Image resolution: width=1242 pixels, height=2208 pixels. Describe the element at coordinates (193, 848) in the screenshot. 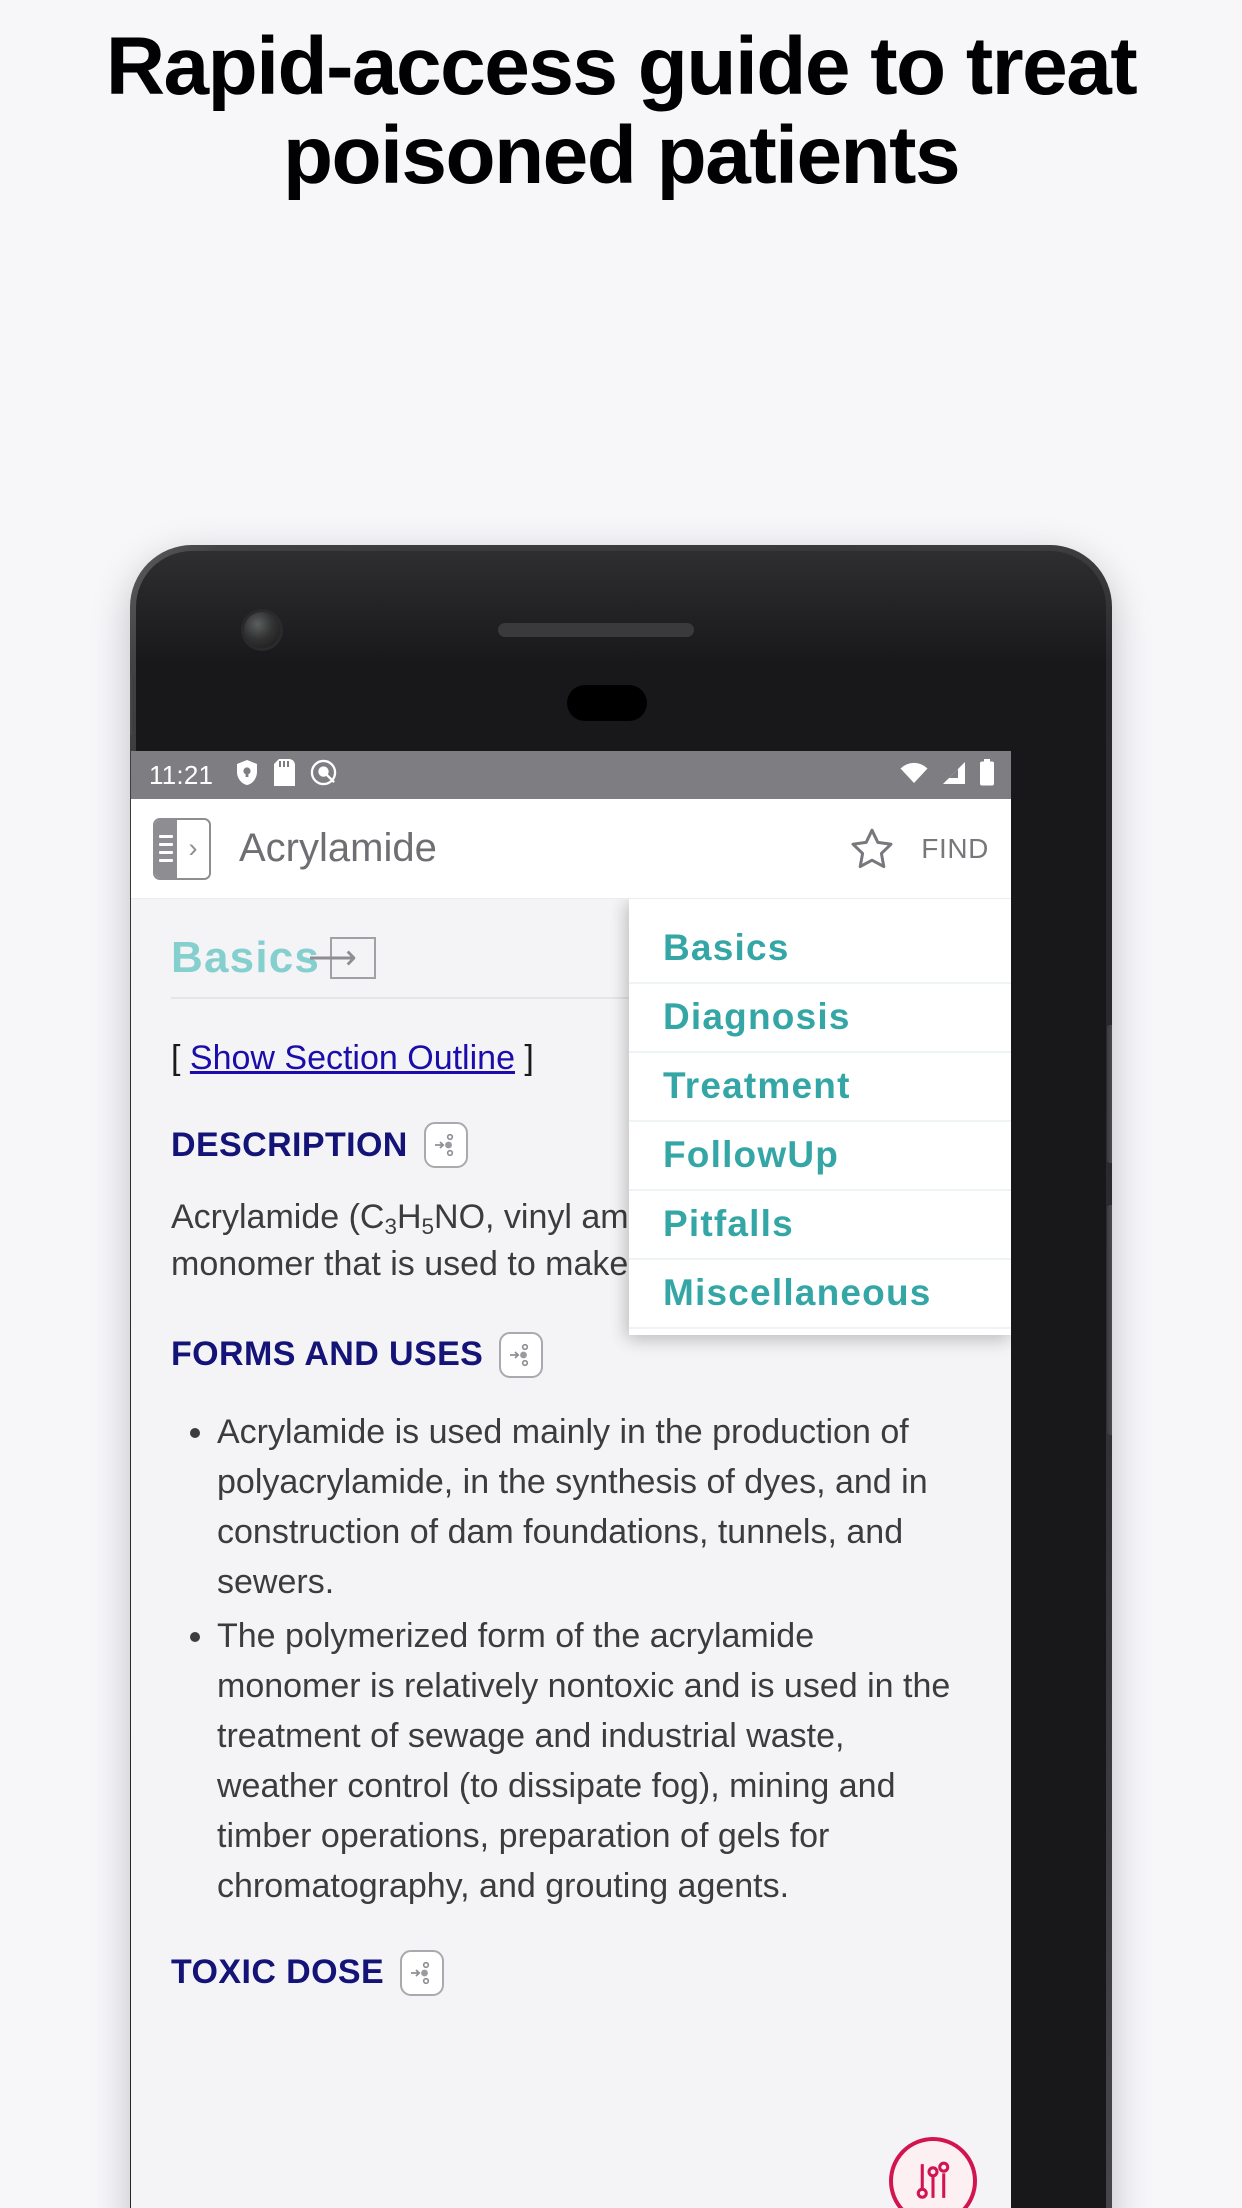

I see `chevron-right-icon: ›` at that location.